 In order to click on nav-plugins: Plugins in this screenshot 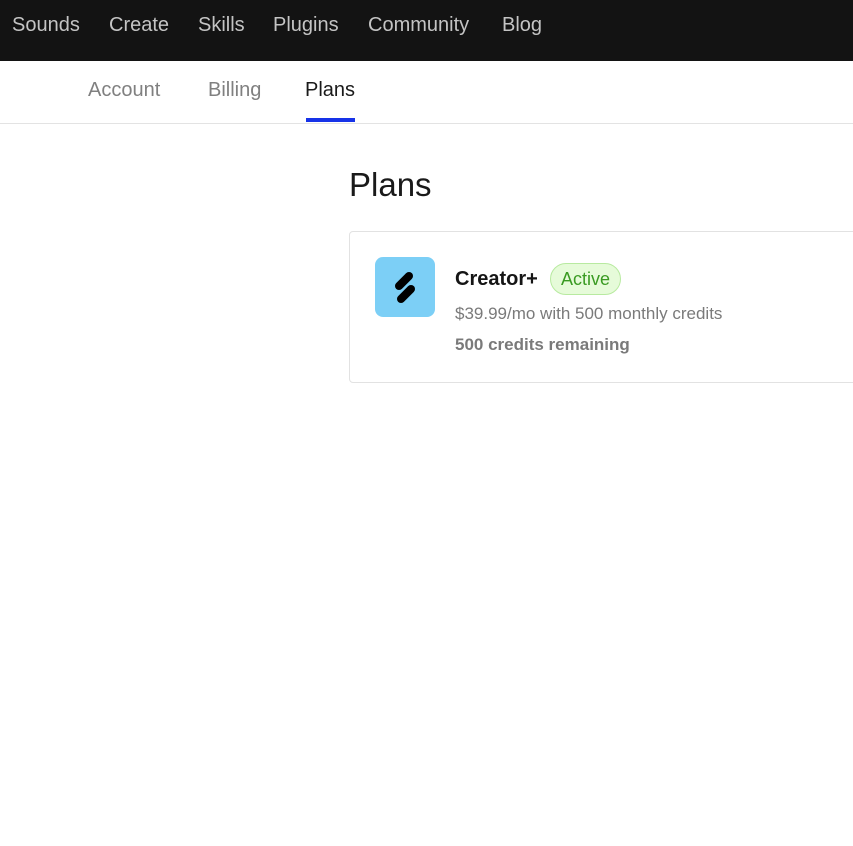, I will do `click(306, 25)`.